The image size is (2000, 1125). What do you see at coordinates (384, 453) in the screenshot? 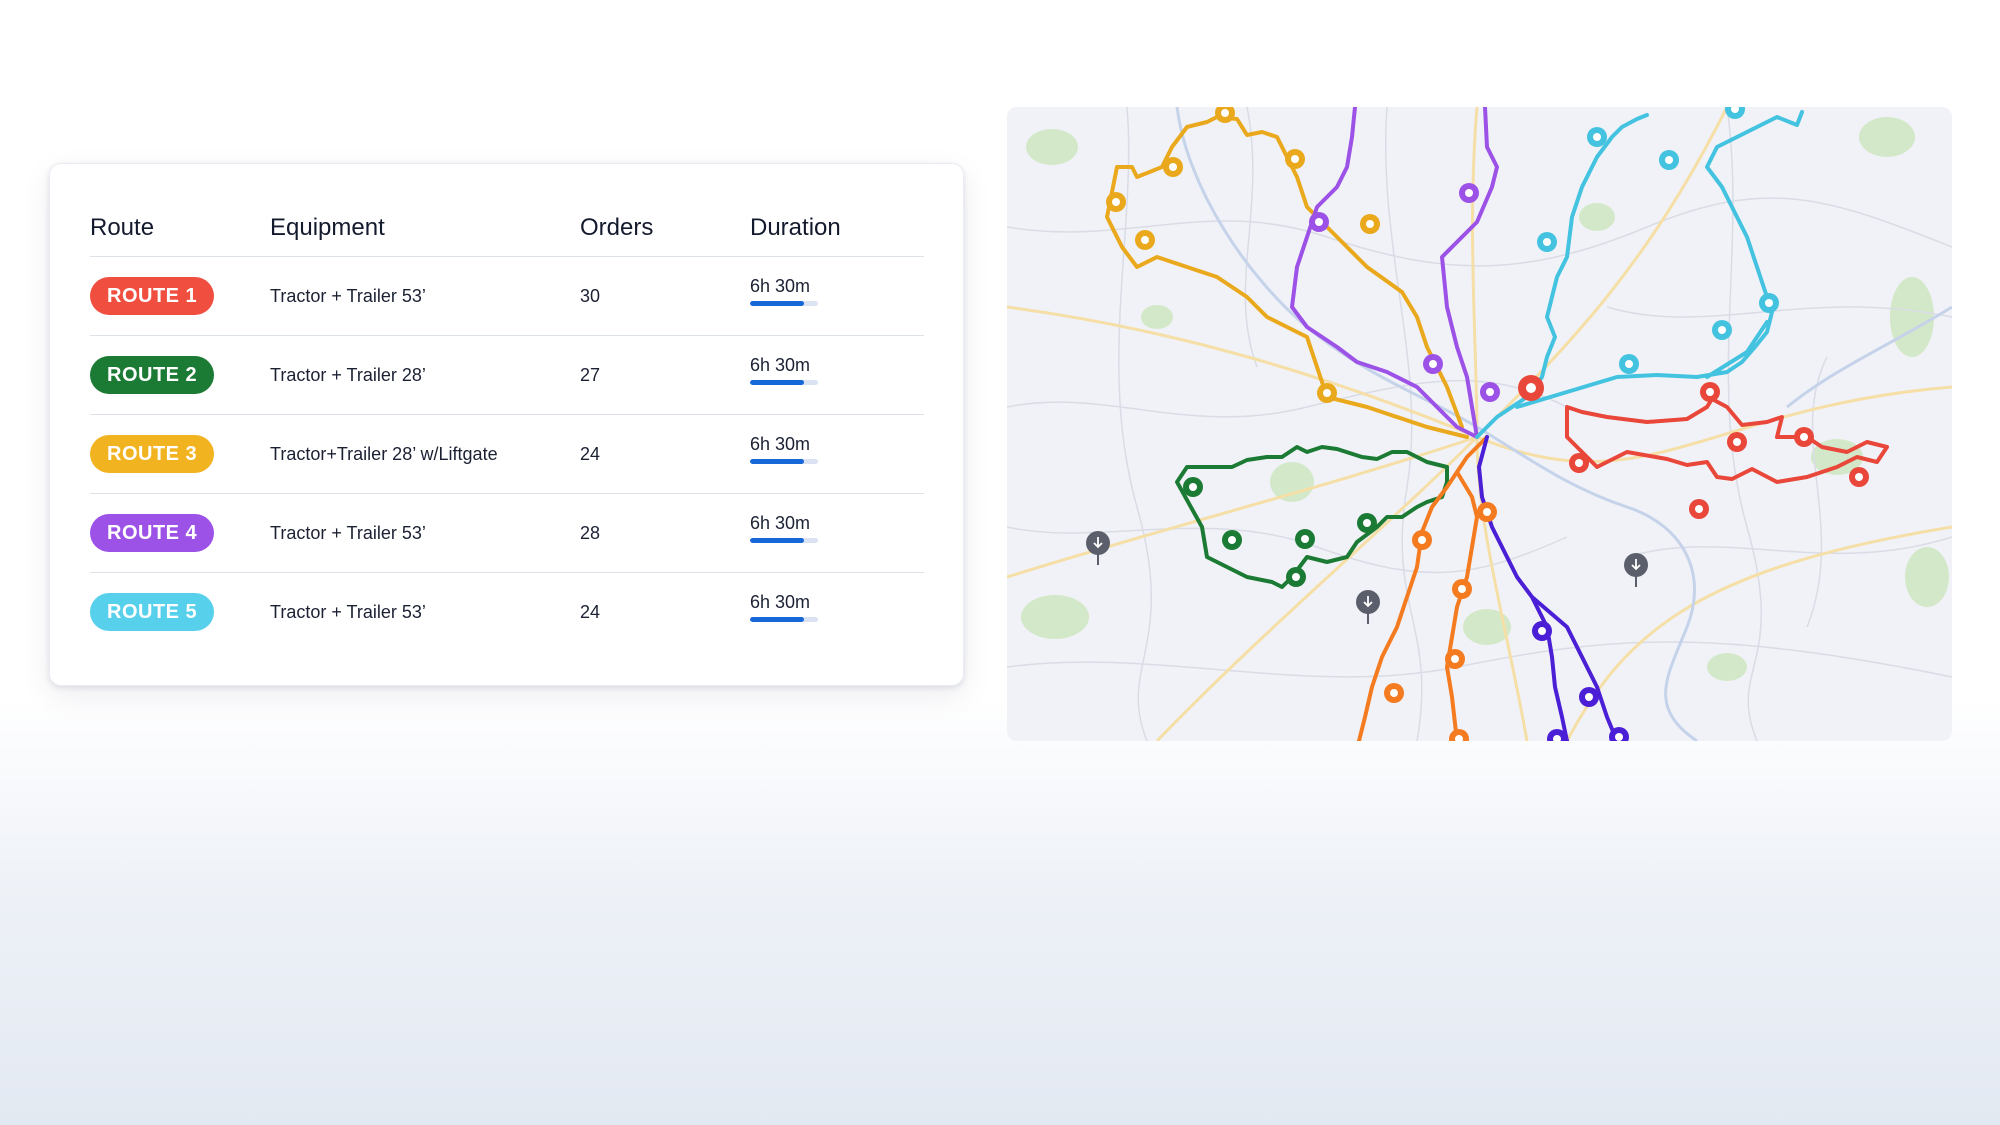
I see `equipment-cell: Tractor+Trailer 28’ w/Liftgate` at bounding box center [384, 453].